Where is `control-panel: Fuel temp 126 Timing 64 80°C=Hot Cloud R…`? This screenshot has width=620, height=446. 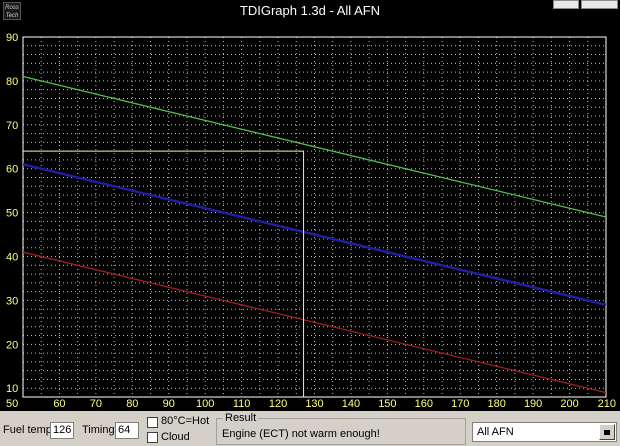
control-panel: Fuel temp 126 Timing 64 80°C=Hot Cloud R… is located at coordinates (310, 428).